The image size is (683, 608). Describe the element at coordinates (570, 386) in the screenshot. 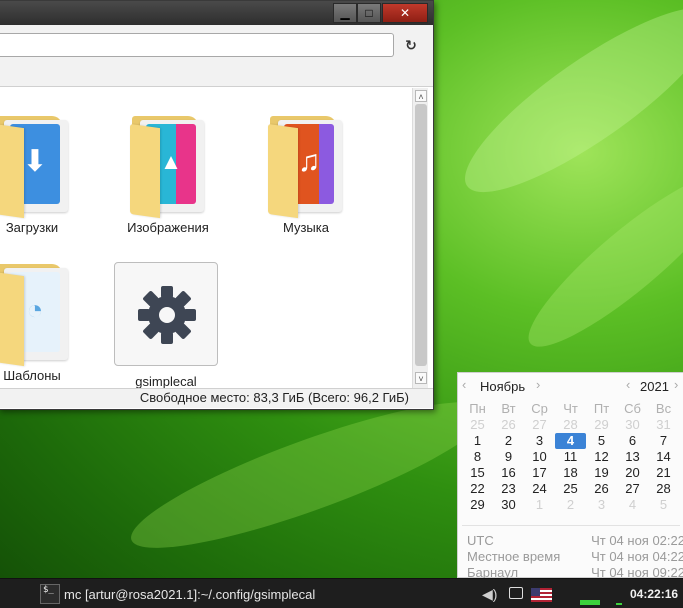

I see `calendar-header: ‹ Ноябрь › ‹ 2021 ›` at that location.